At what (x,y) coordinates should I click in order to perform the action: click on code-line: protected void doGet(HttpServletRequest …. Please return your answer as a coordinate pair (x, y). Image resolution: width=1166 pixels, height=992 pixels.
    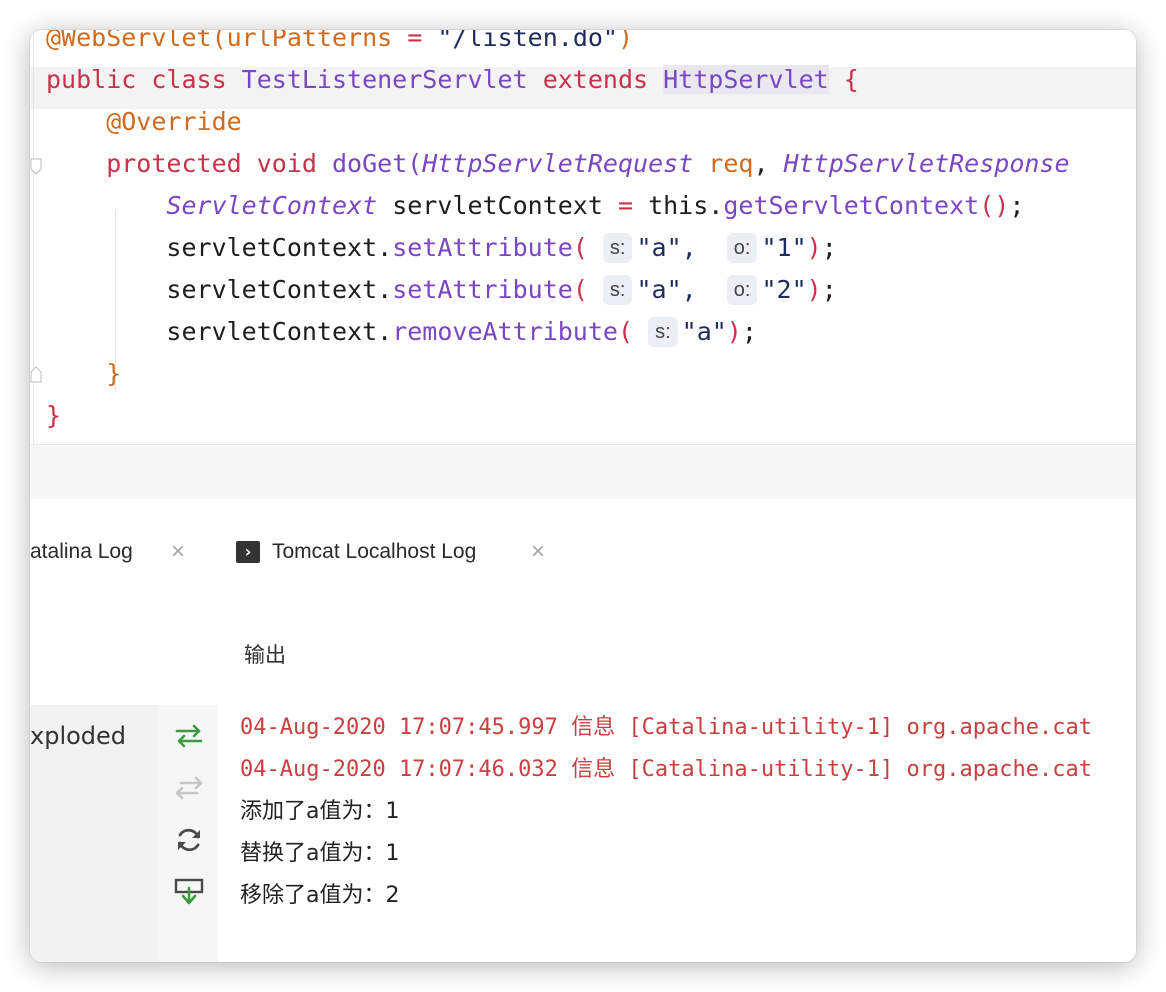
    Looking at the image, I should click on (558, 164).